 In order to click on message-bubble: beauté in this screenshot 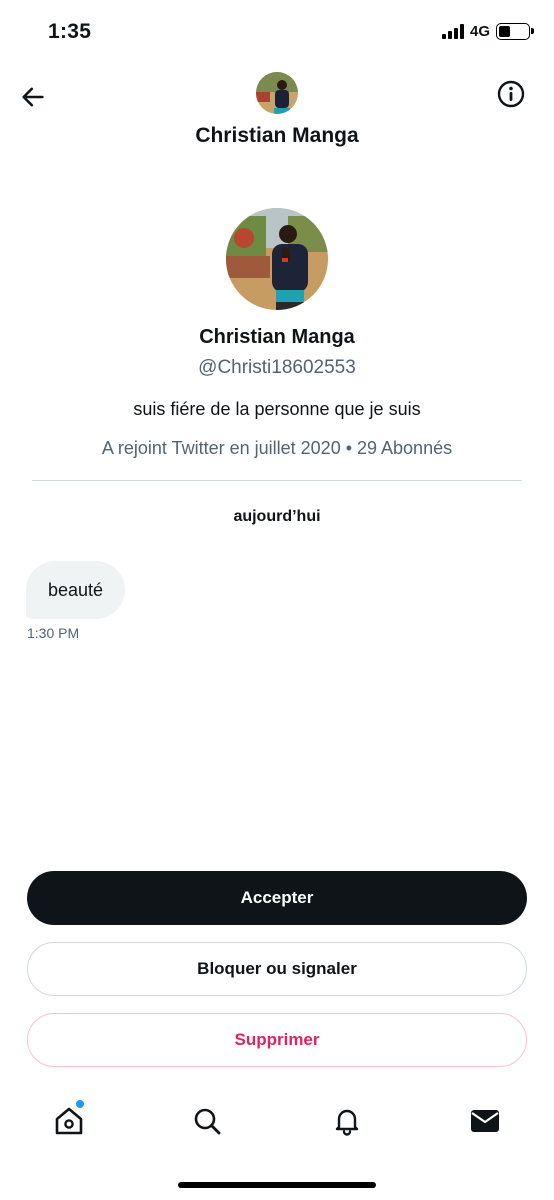, I will do `click(76, 590)`.